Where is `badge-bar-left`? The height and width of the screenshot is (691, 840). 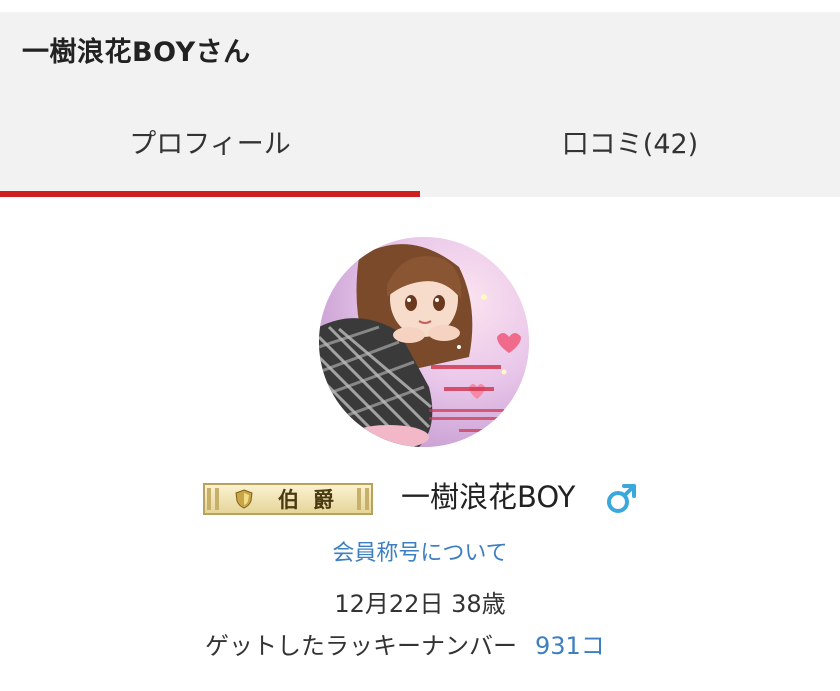
badge-bar-left is located at coordinates (209, 499).